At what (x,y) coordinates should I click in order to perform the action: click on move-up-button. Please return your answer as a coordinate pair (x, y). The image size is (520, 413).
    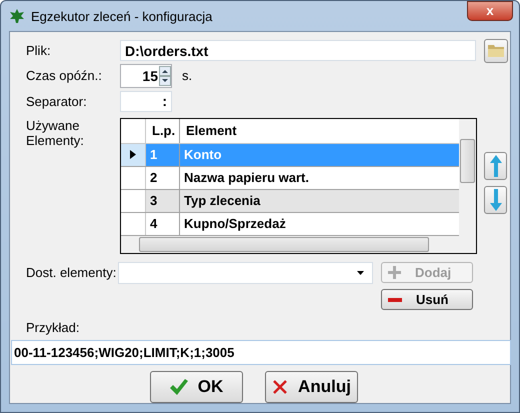
    Looking at the image, I should click on (495, 166).